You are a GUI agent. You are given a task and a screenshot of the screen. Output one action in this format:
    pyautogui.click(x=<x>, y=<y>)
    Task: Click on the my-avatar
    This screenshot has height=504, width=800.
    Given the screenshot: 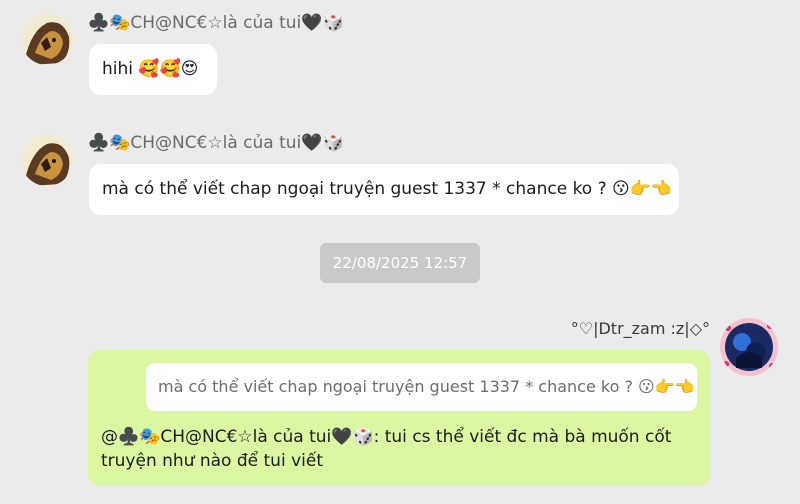 What is the action you would take?
    pyautogui.click(x=749, y=347)
    